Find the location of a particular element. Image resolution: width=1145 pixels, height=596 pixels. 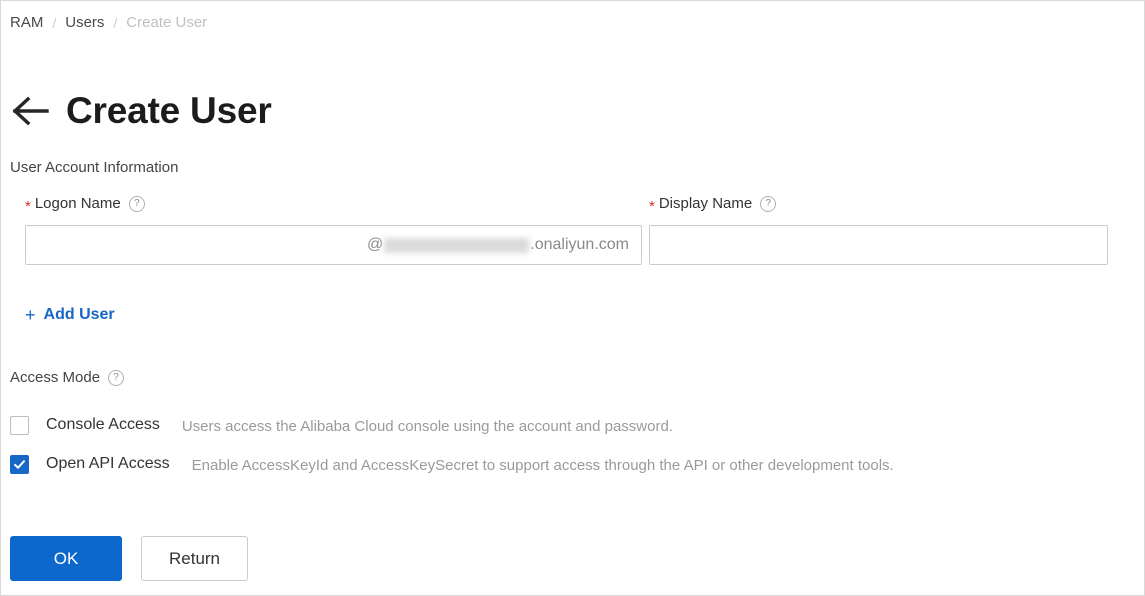

display-name-label-text: Display Name is located at coordinates (705, 203).